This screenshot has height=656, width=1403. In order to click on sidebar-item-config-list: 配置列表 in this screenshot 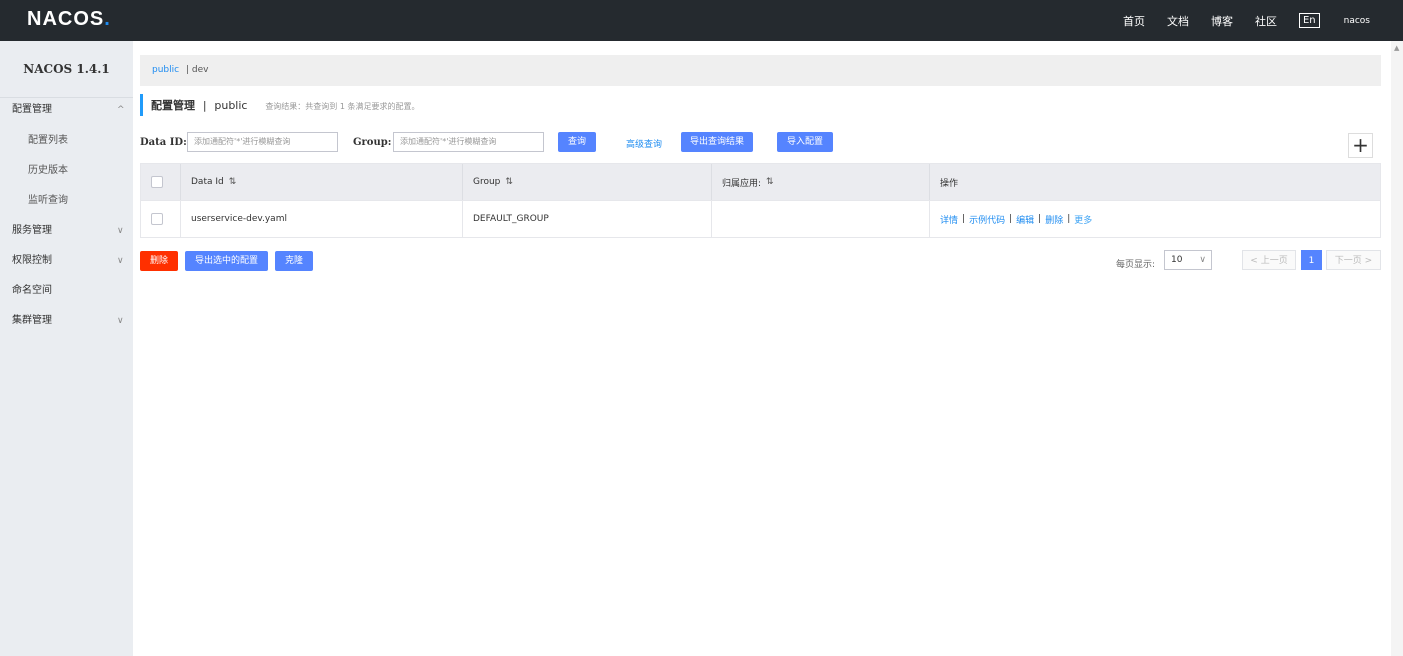, I will do `click(66, 141)`.